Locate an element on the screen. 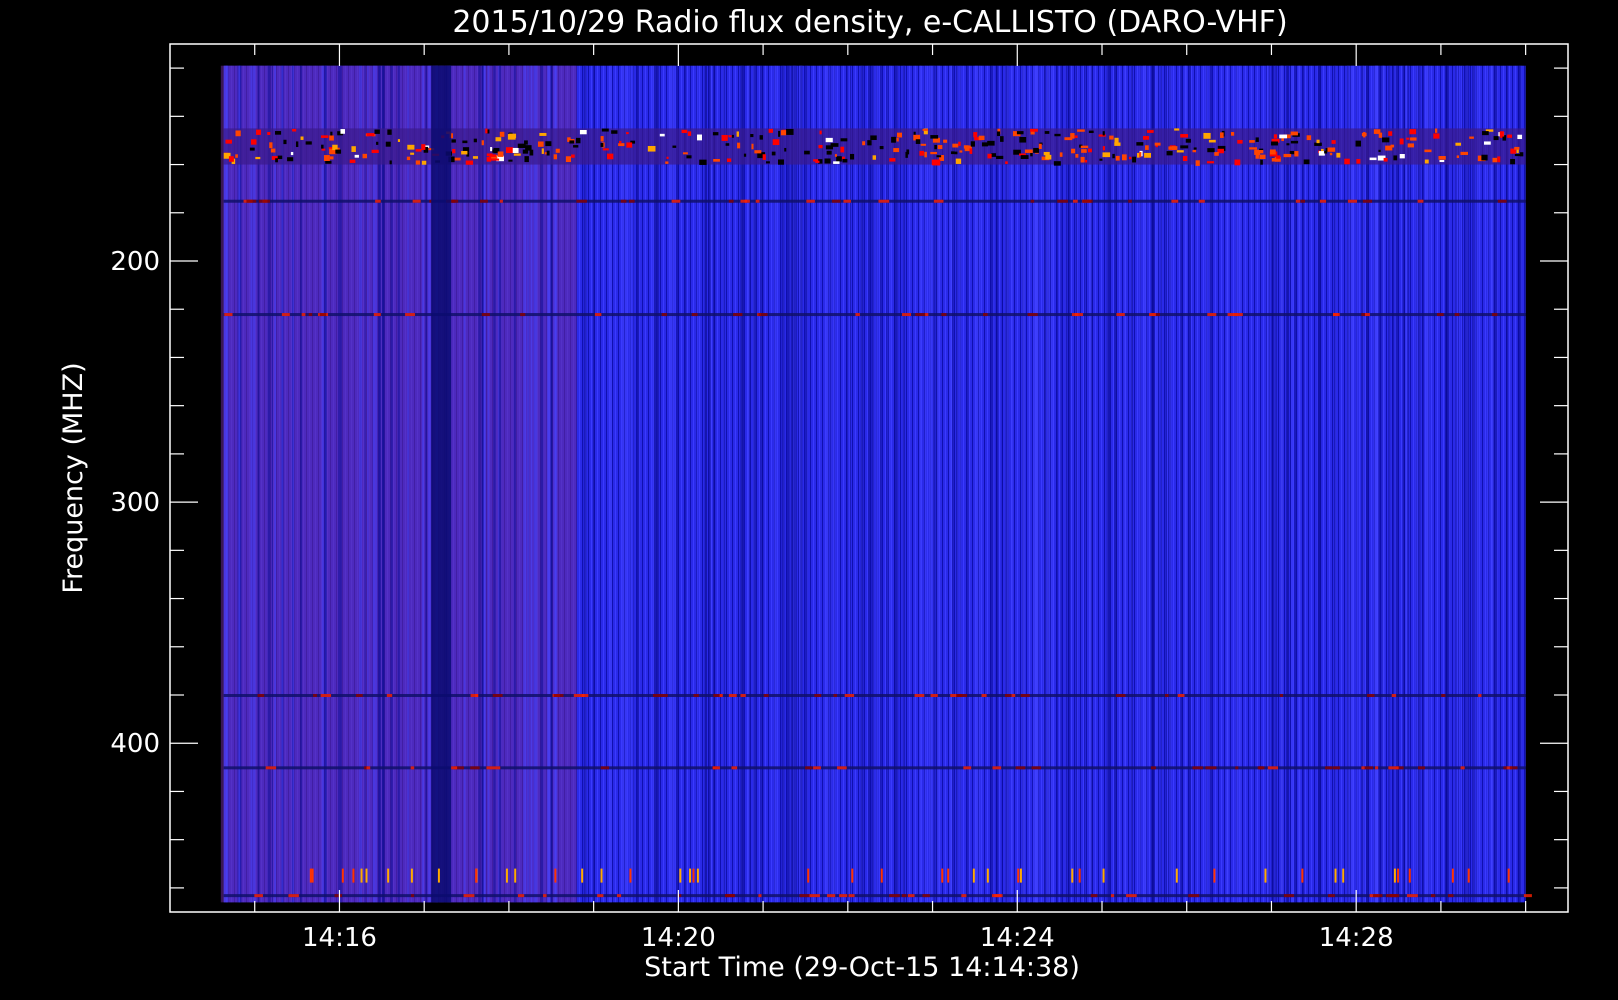 Image resolution: width=1618 pixels, height=1000 pixels. x-axis-label: Start Time (29-Oct-15 14:14:38) is located at coordinates (862, 967).